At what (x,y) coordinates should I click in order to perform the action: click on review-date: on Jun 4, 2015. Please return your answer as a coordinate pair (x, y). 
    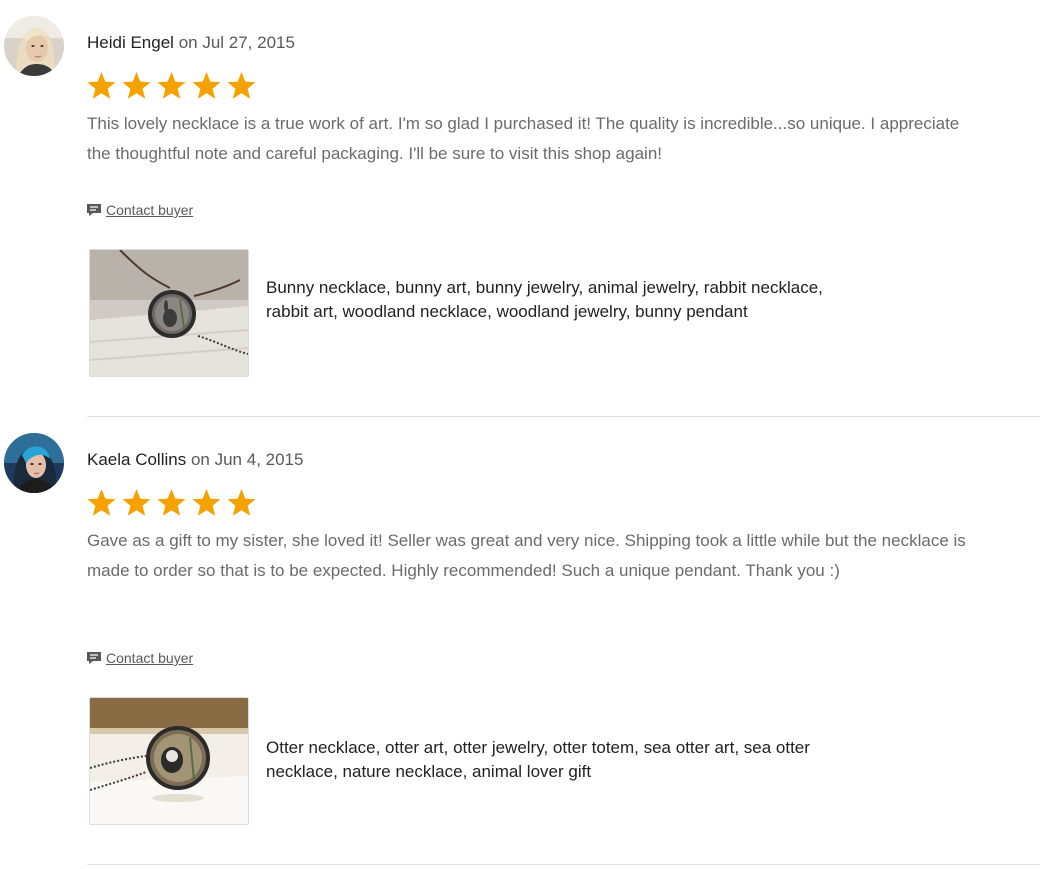
    Looking at the image, I should click on (247, 459).